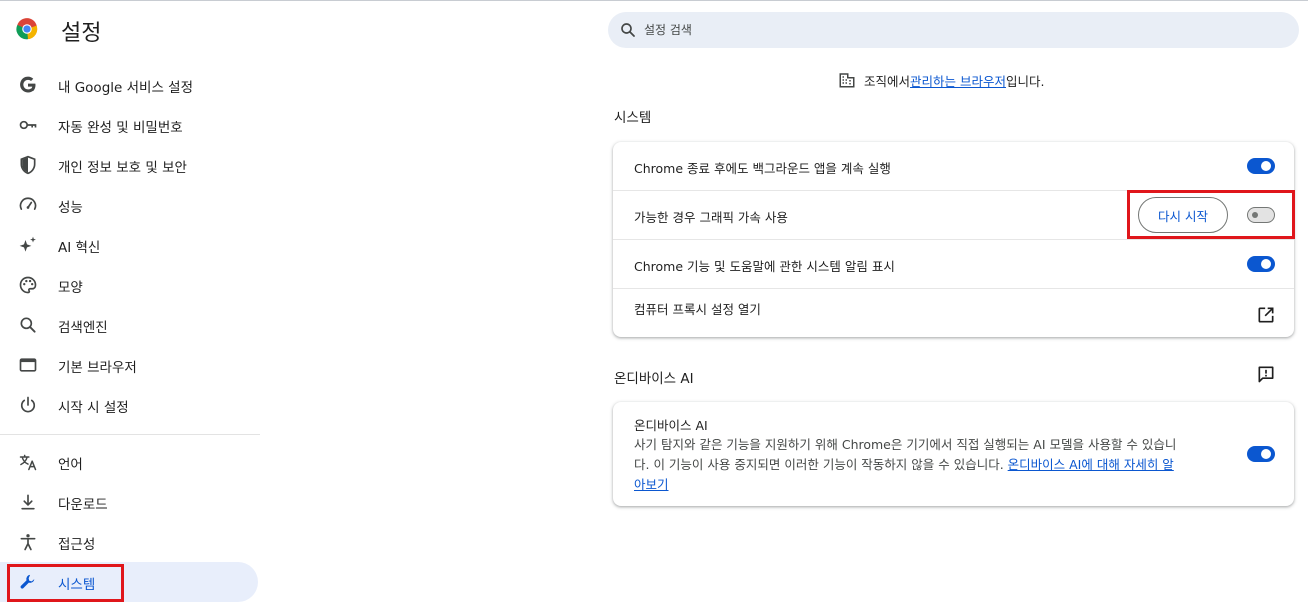  I want to click on palette-icon, so click(28, 285).